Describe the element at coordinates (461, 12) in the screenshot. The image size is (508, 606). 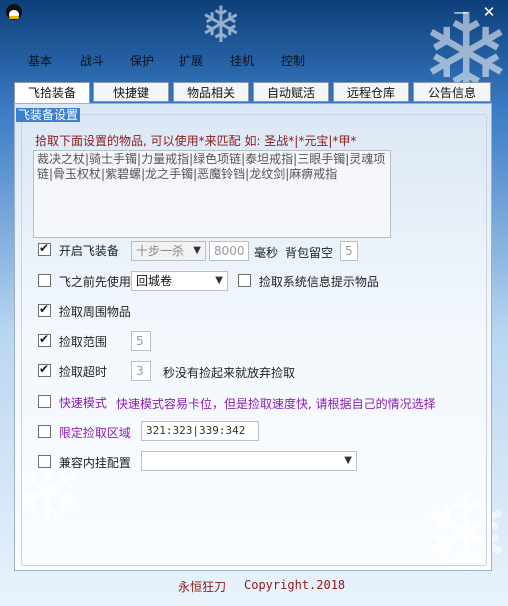
I see `minimize-button: —` at that location.